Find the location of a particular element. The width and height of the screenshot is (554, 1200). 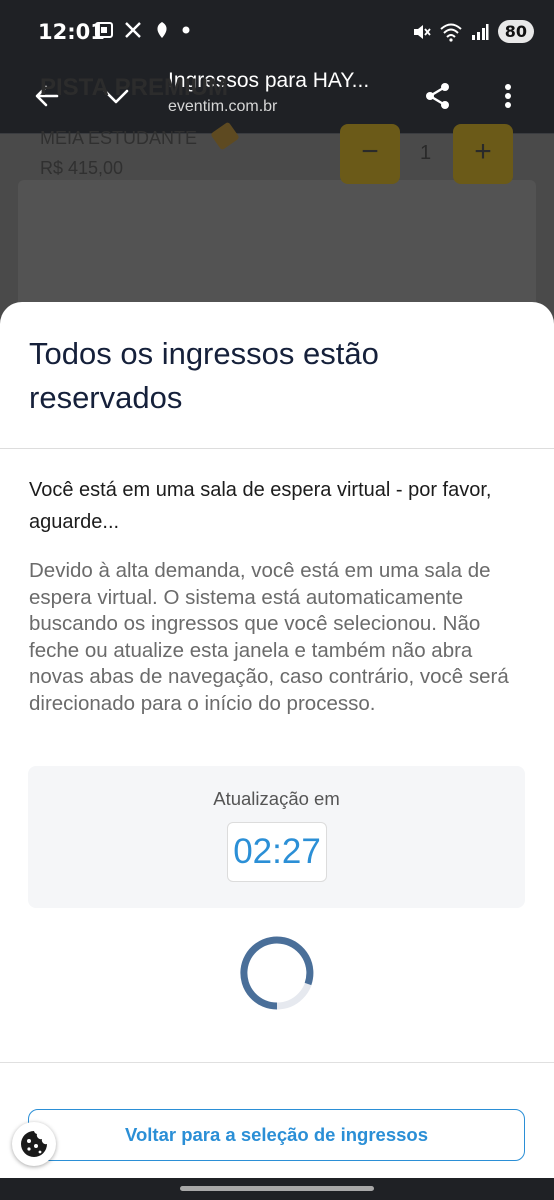

share-icon is located at coordinates (437, 96).